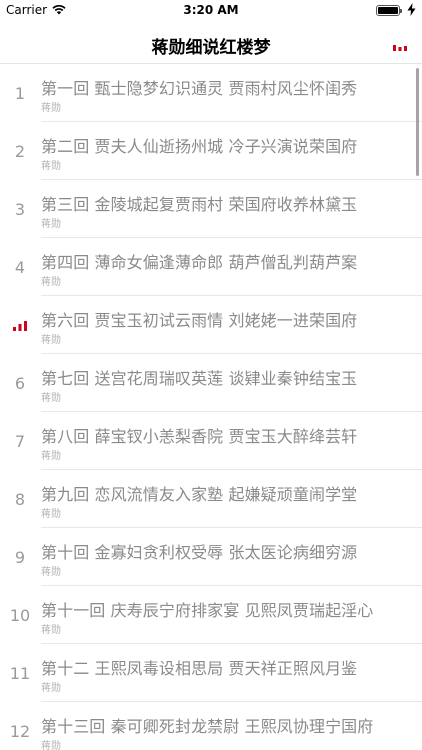 Image resolution: width=422 pixels, height=750 pixels. Describe the element at coordinates (417, 122) in the screenshot. I see `scrollbar` at that location.